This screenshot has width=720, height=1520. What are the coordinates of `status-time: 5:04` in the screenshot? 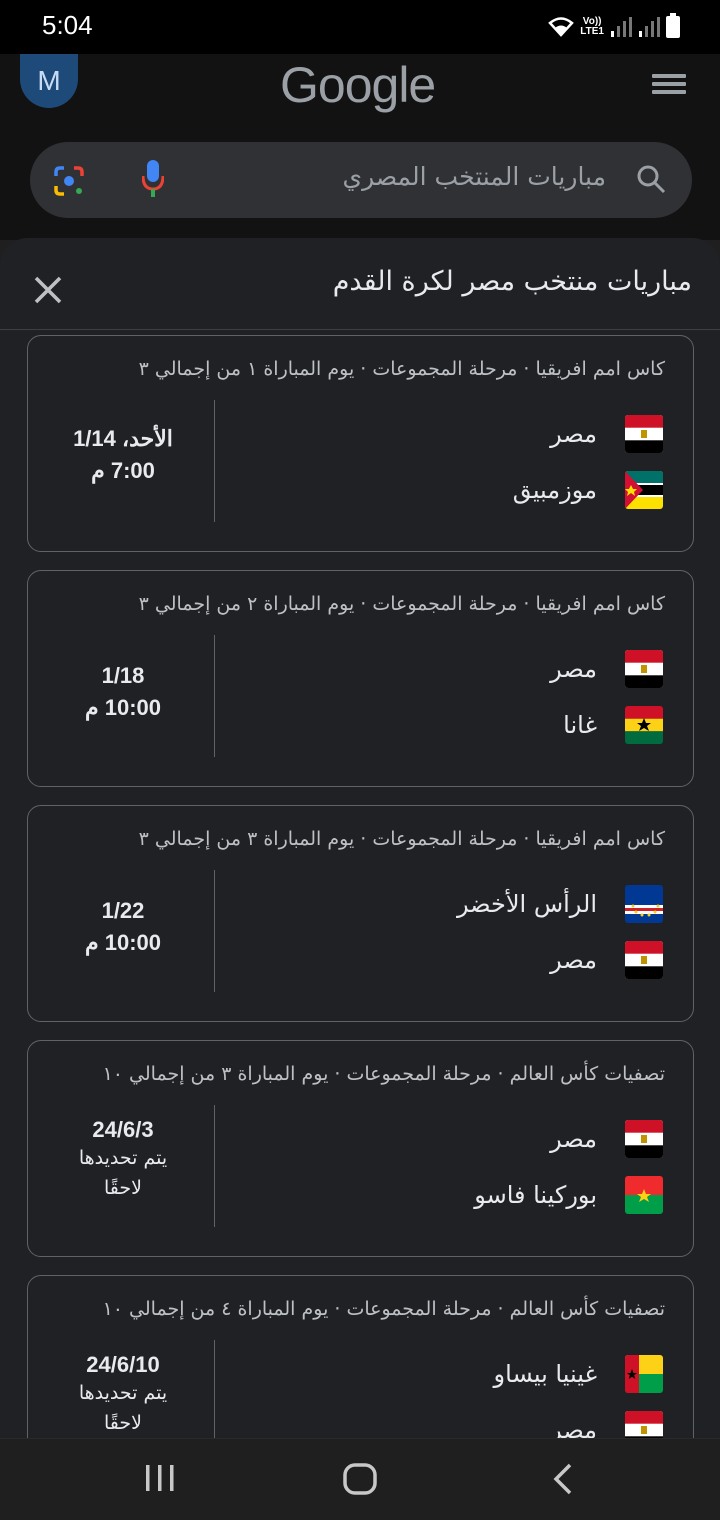 It's located at (67, 25).